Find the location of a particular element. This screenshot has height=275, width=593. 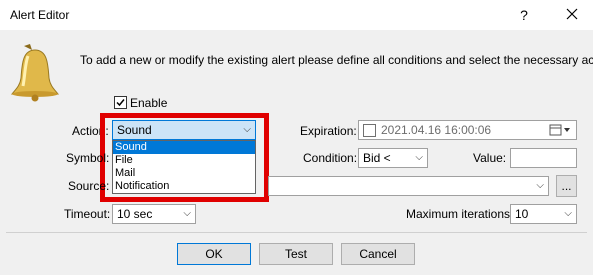

timeout-label: Timeout: is located at coordinates (87, 214).